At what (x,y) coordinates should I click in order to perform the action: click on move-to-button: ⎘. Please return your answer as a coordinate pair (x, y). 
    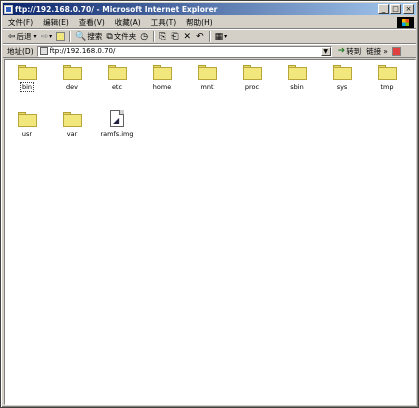
    Looking at the image, I should click on (163, 37).